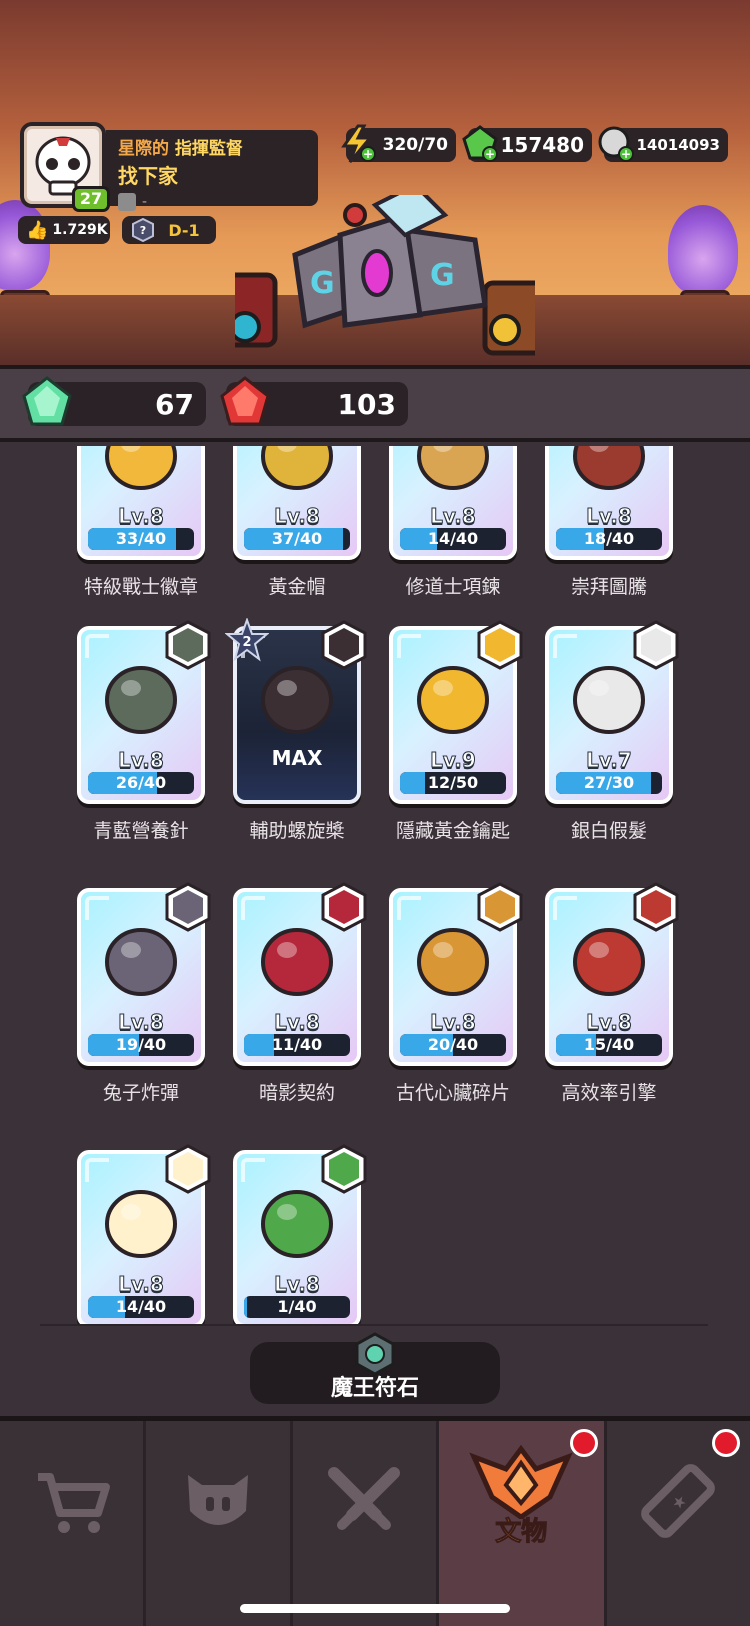 Image resolution: width=750 pixels, height=1626 pixels. What do you see at coordinates (612, 974) in the screenshot?
I see `artifact-card-frame: Lv.8 15/40` at bounding box center [612, 974].